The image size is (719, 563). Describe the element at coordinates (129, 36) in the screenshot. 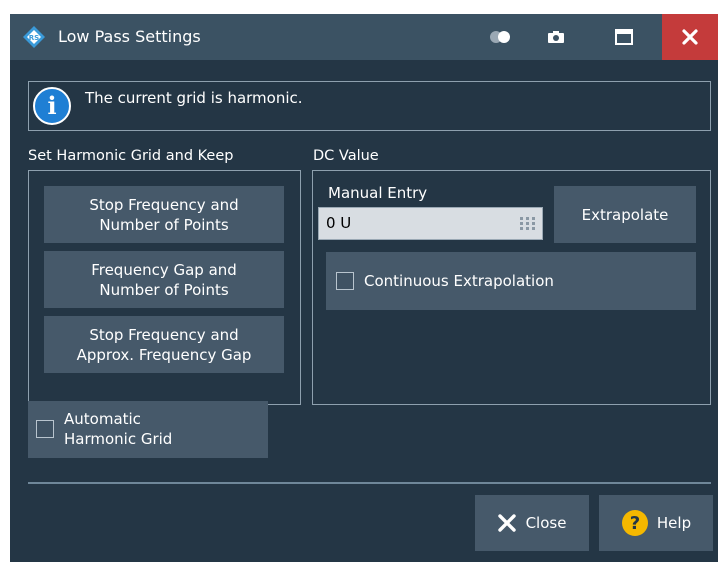

I see `window-title: Low Pass Settings` at that location.